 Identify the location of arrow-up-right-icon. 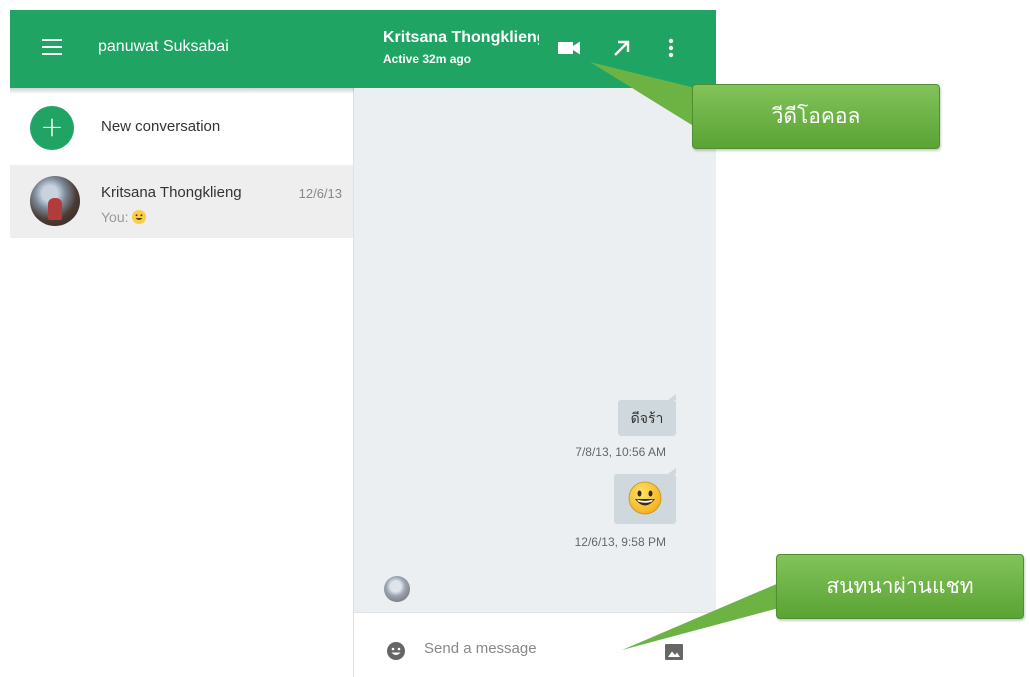
(622, 48).